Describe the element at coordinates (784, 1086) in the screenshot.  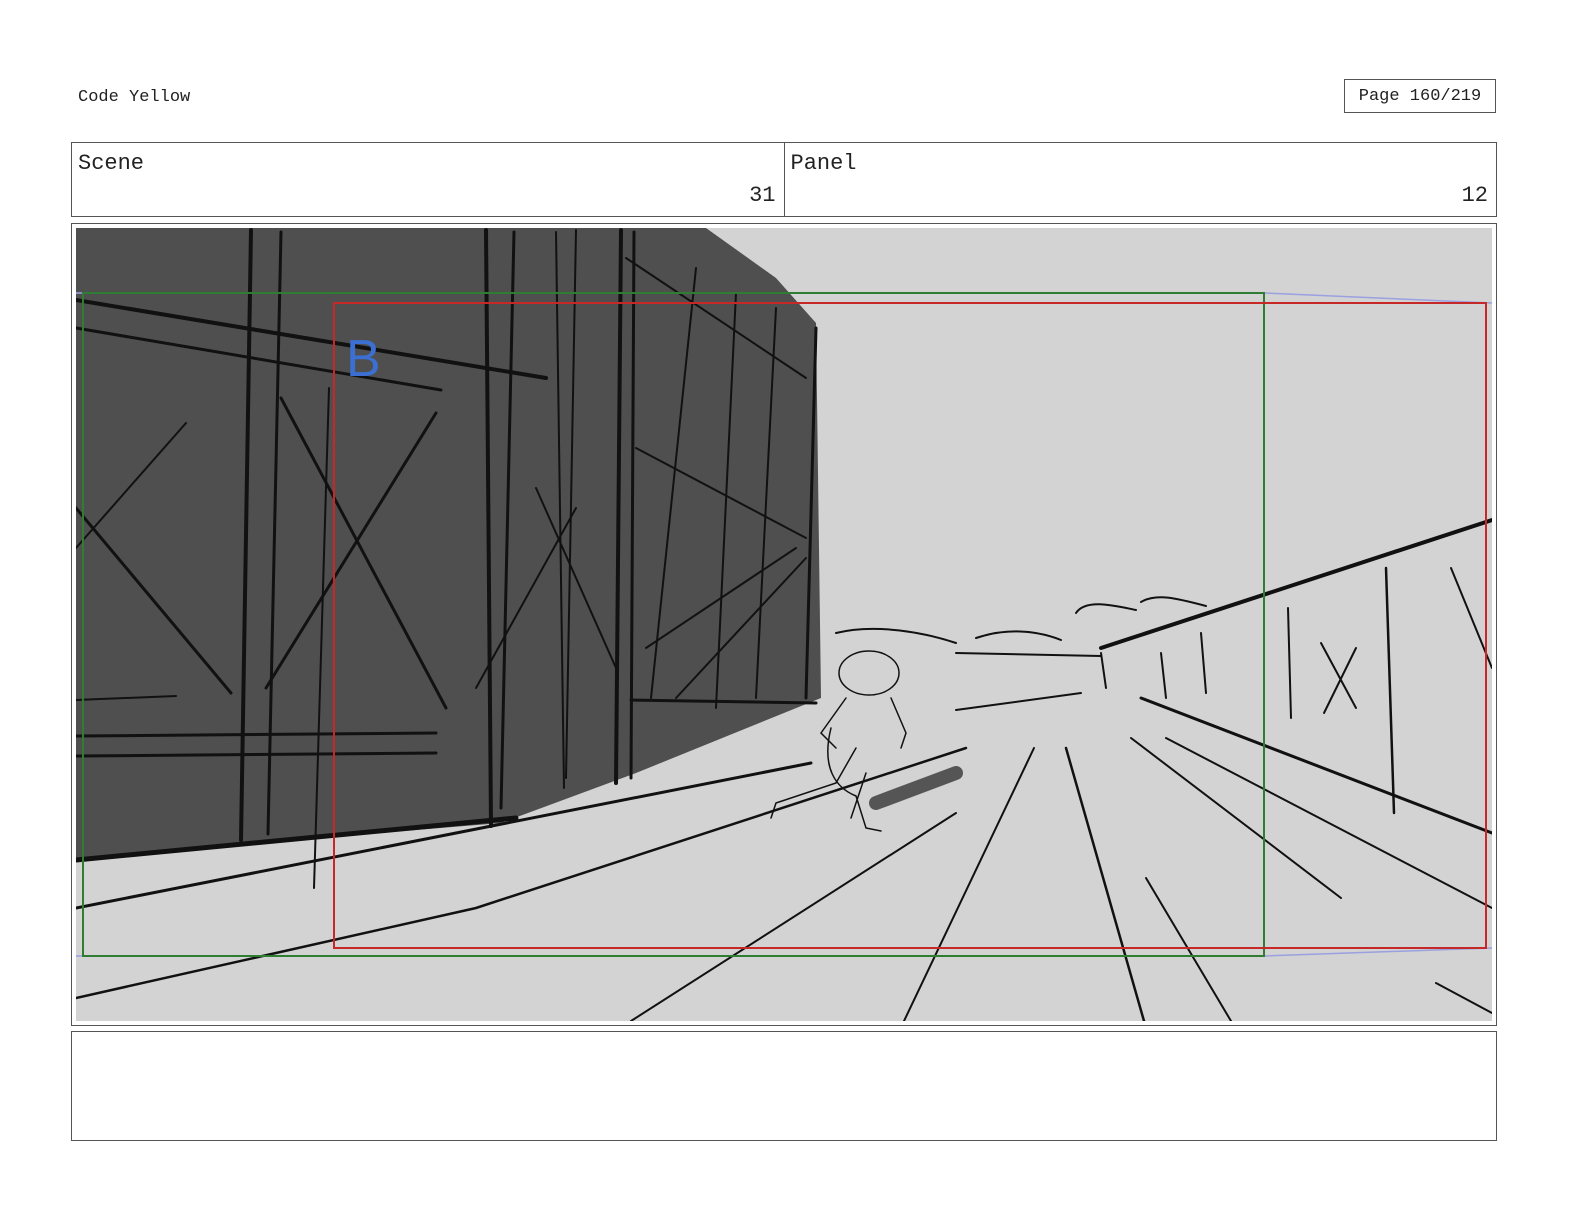
I see `panel-notes` at that location.